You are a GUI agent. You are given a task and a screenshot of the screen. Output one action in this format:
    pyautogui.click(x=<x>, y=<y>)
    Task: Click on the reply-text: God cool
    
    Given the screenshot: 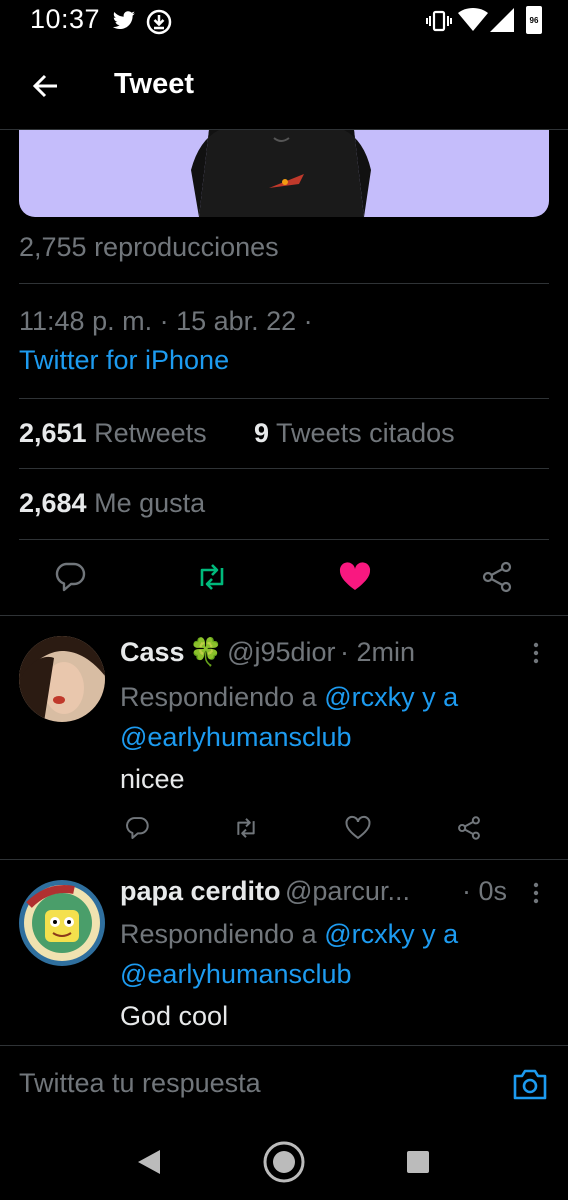 What is the action you would take?
    pyautogui.click(x=174, y=1016)
    